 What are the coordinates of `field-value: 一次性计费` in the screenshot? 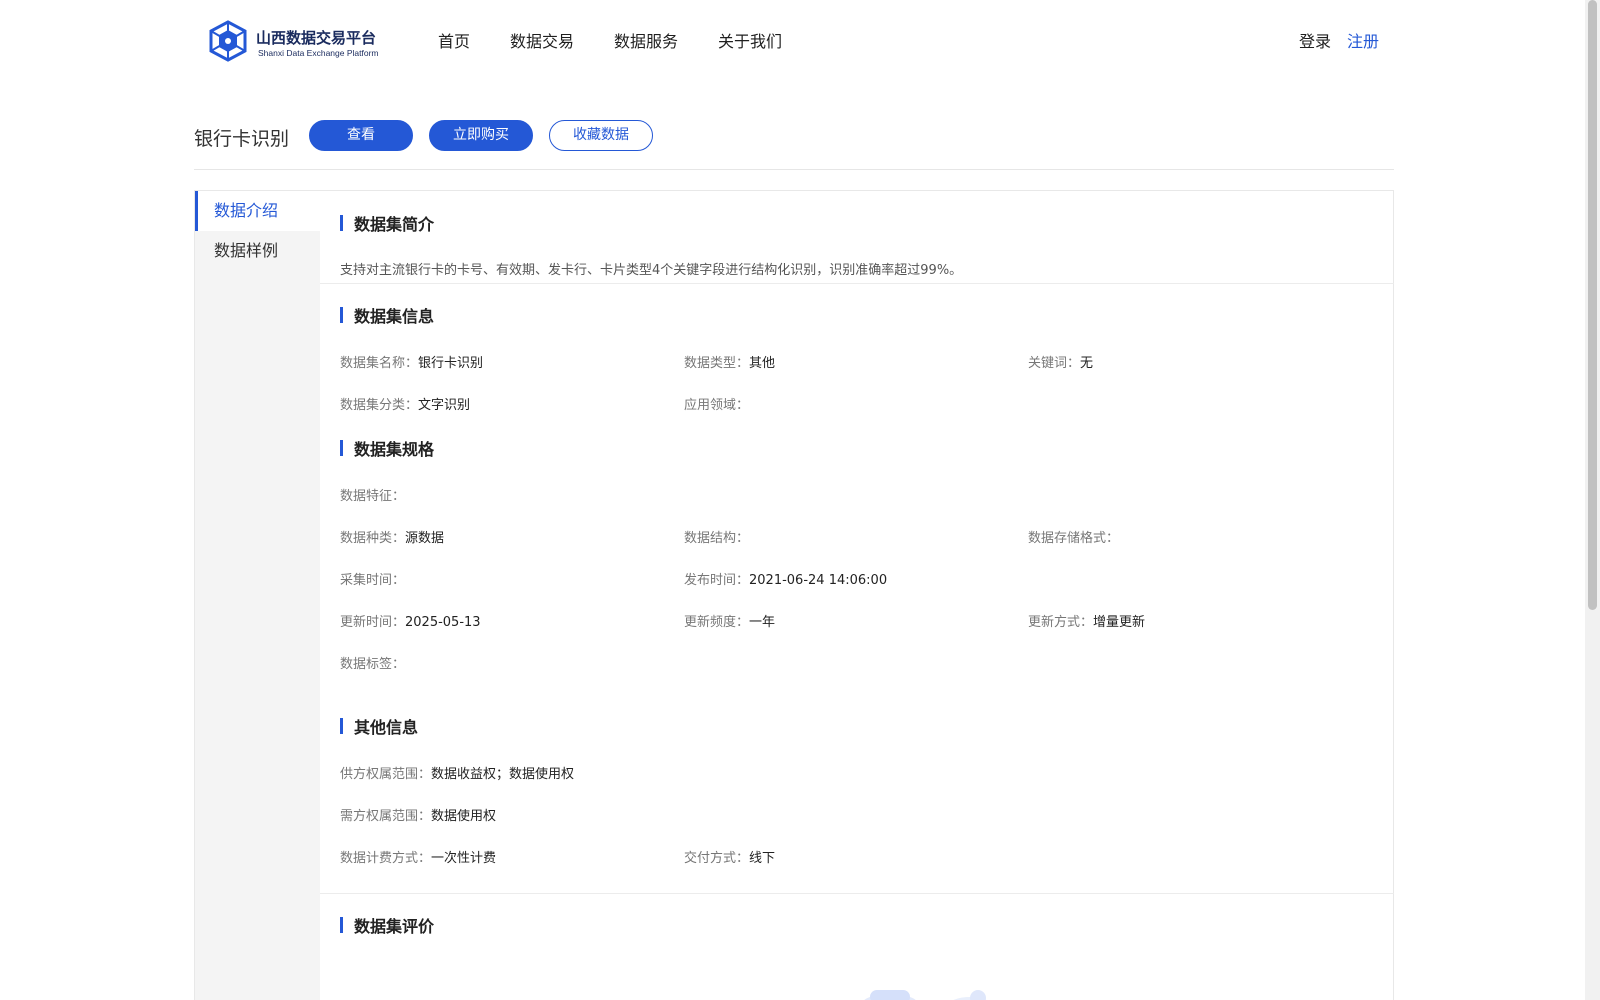 It's located at (464, 858).